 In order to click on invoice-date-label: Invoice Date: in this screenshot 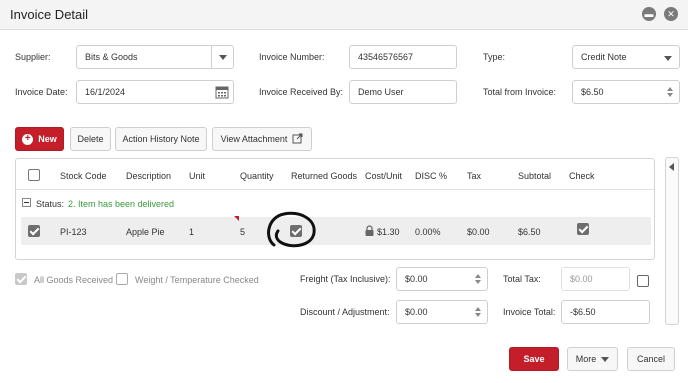, I will do `click(41, 92)`.